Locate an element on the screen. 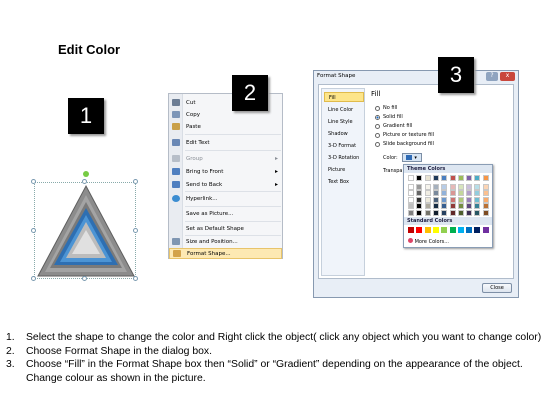  layered-triangle-shape is located at coordinates (86, 231).